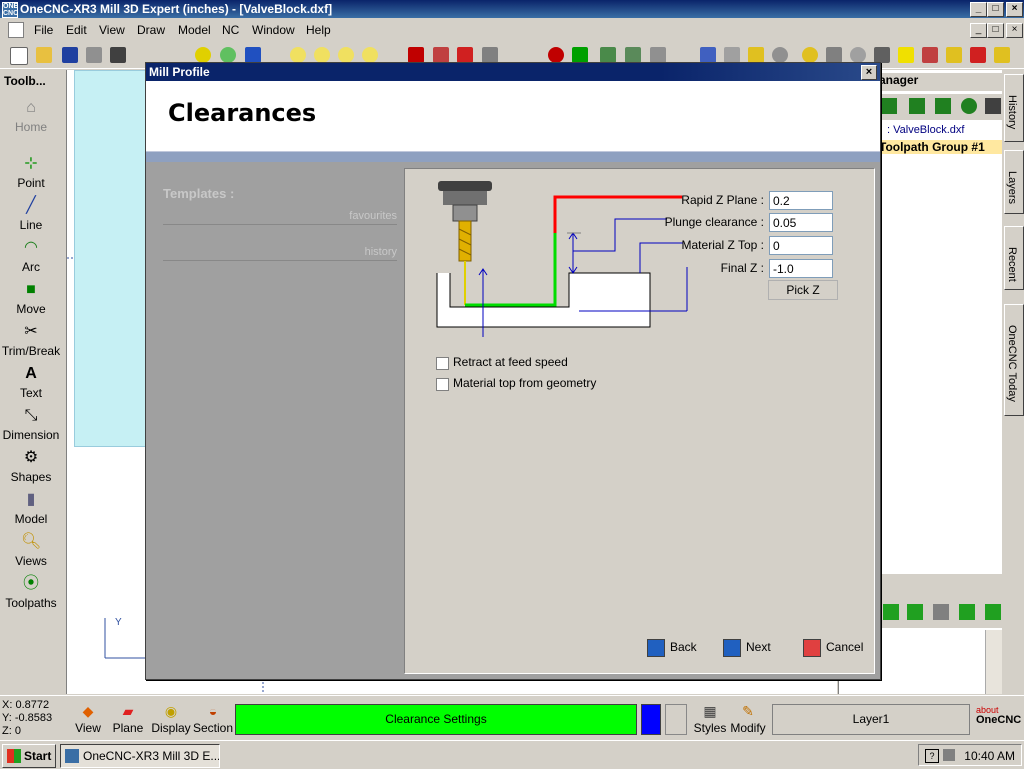 The height and width of the screenshot is (769, 1024). What do you see at coordinates (882, 55) in the screenshot?
I see `model4-icon` at bounding box center [882, 55].